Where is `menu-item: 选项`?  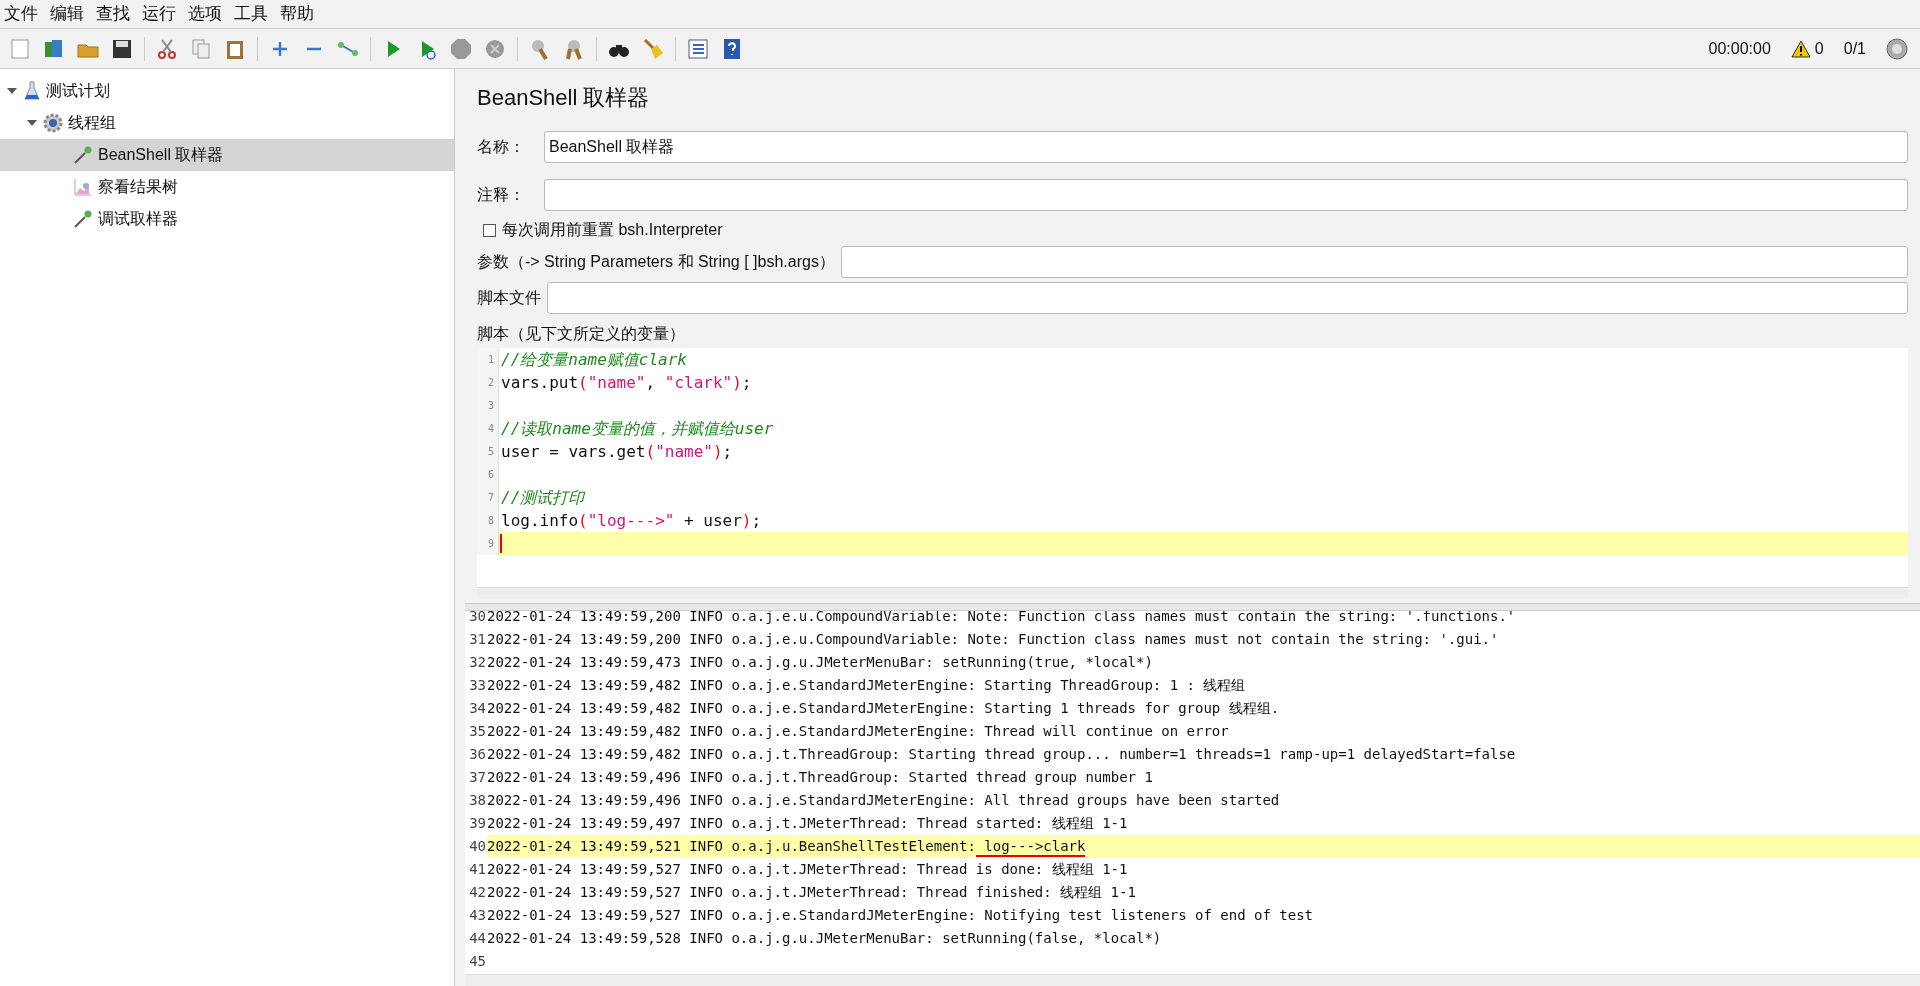
menu-item: 选项 is located at coordinates (205, 14).